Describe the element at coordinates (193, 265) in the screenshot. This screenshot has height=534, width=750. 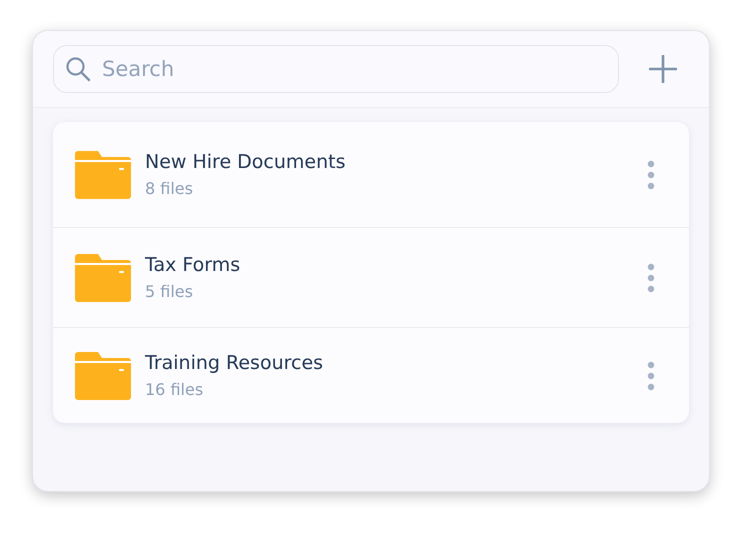
I see `folder-name: Tax Forms` at that location.